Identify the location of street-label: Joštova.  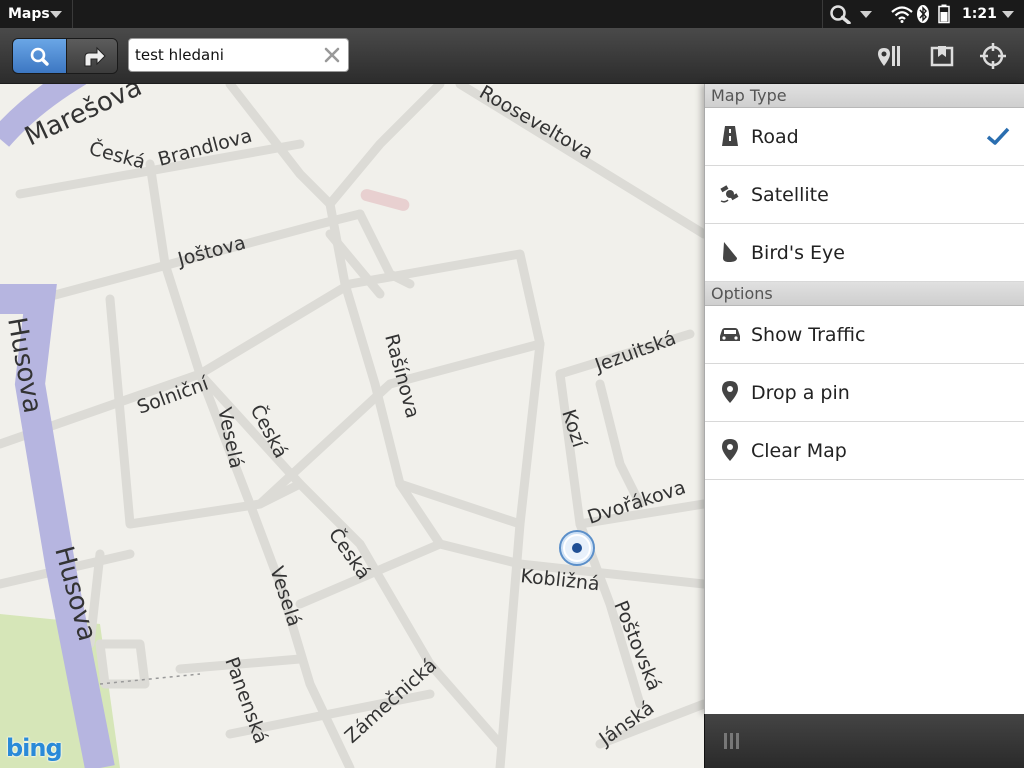
(211, 251).